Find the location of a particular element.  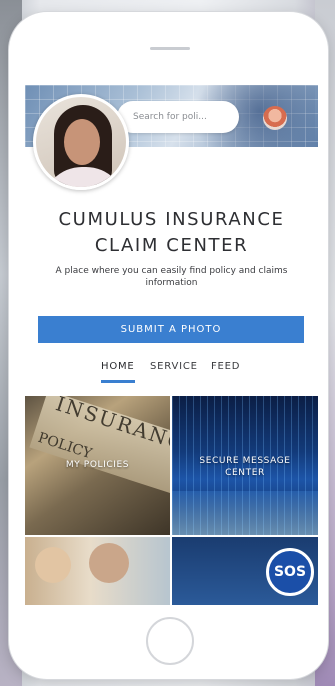

secure-message-label-line2: CENTER is located at coordinates (245, 473).